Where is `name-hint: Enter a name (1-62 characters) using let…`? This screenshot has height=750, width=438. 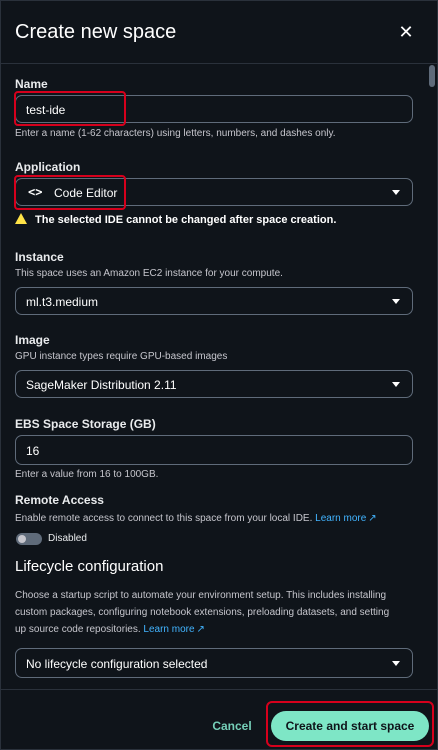 name-hint: Enter a name (1-62 characters) using let… is located at coordinates (175, 133).